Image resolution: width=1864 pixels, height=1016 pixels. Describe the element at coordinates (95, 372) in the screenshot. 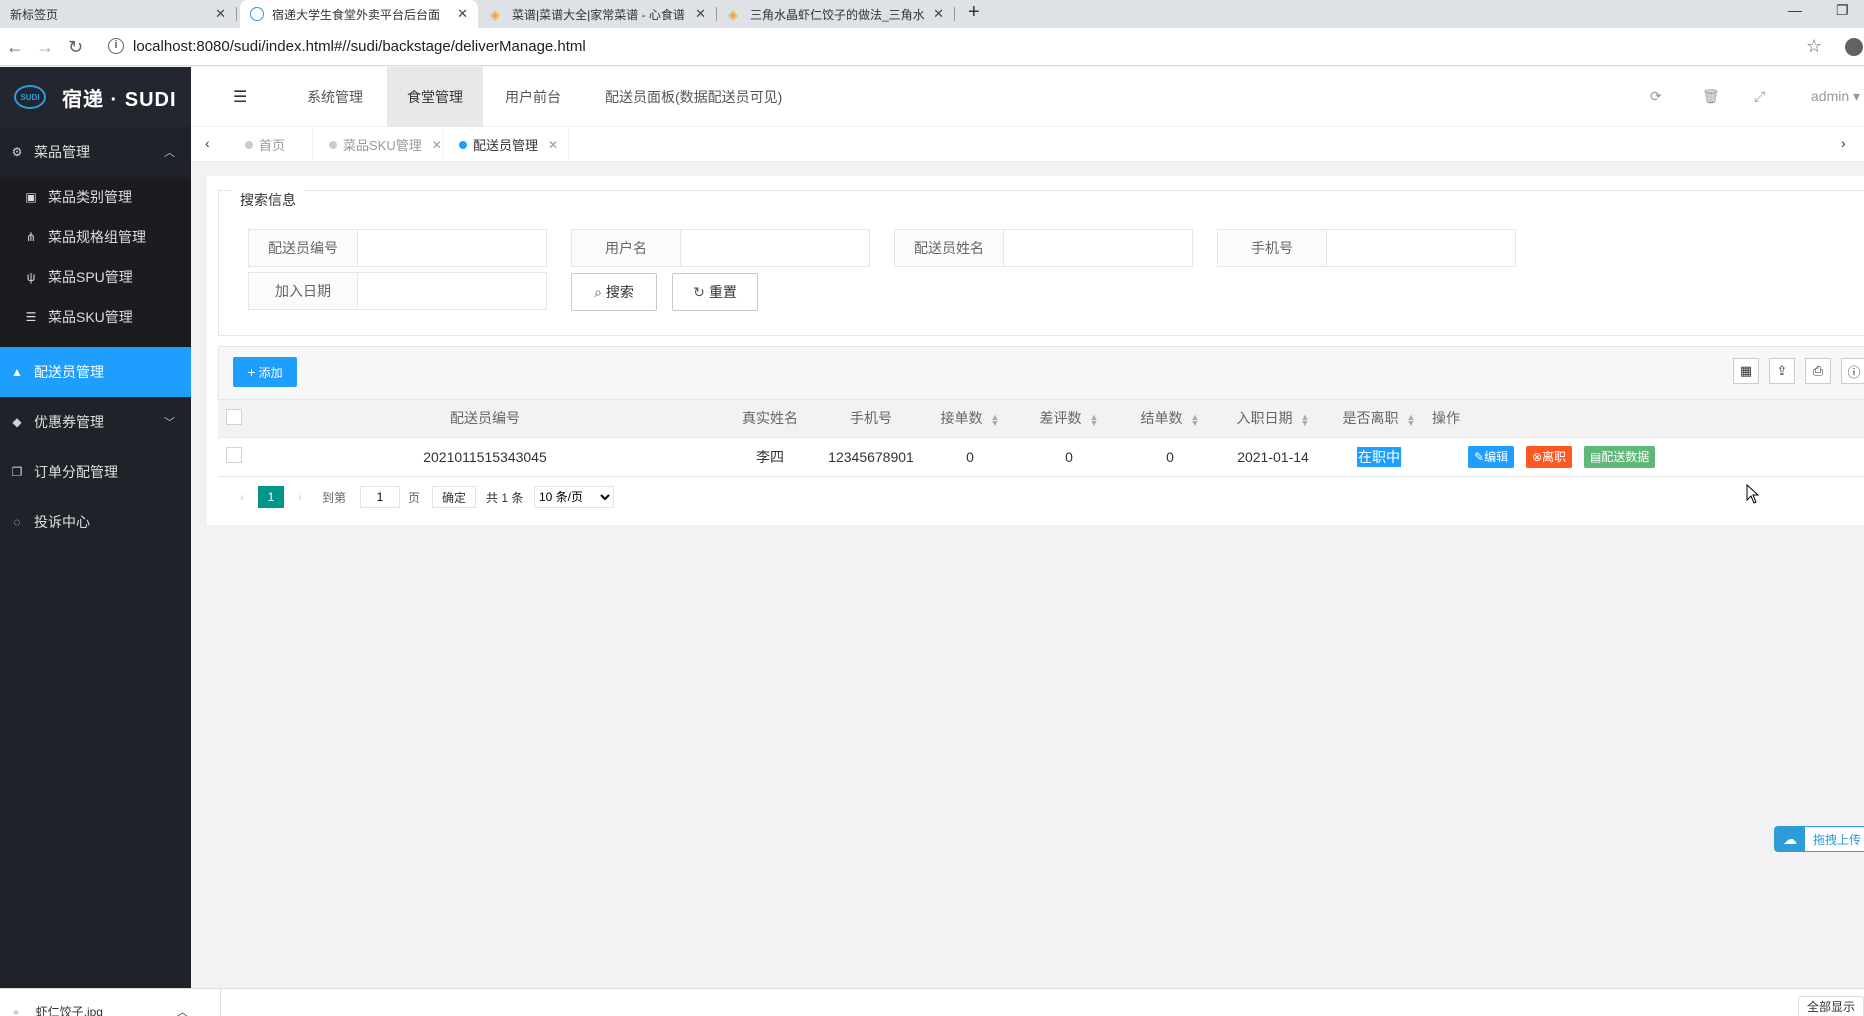

I see `sidebar-item-deliver-management: ▲ 配送员管理` at that location.